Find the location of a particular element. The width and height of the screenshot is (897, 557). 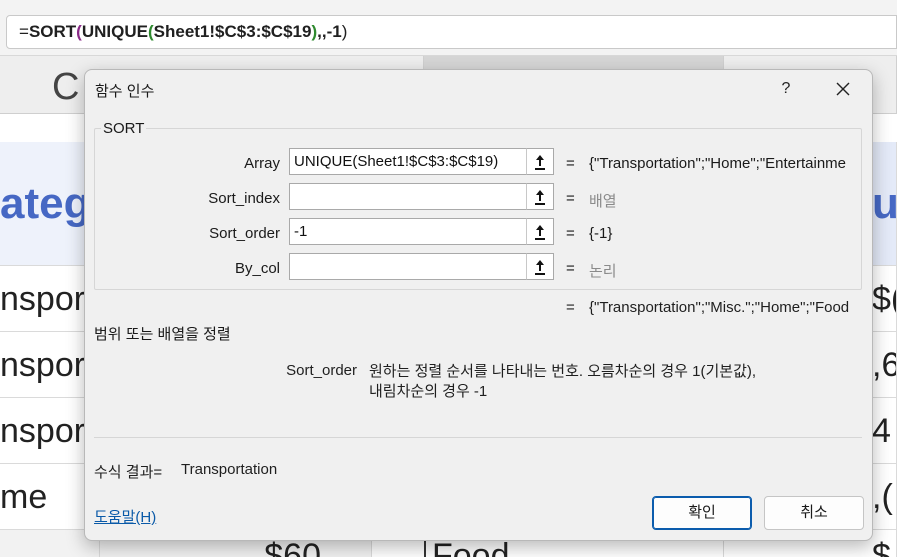

cancel-button: 취소 is located at coordinates (814, 513).